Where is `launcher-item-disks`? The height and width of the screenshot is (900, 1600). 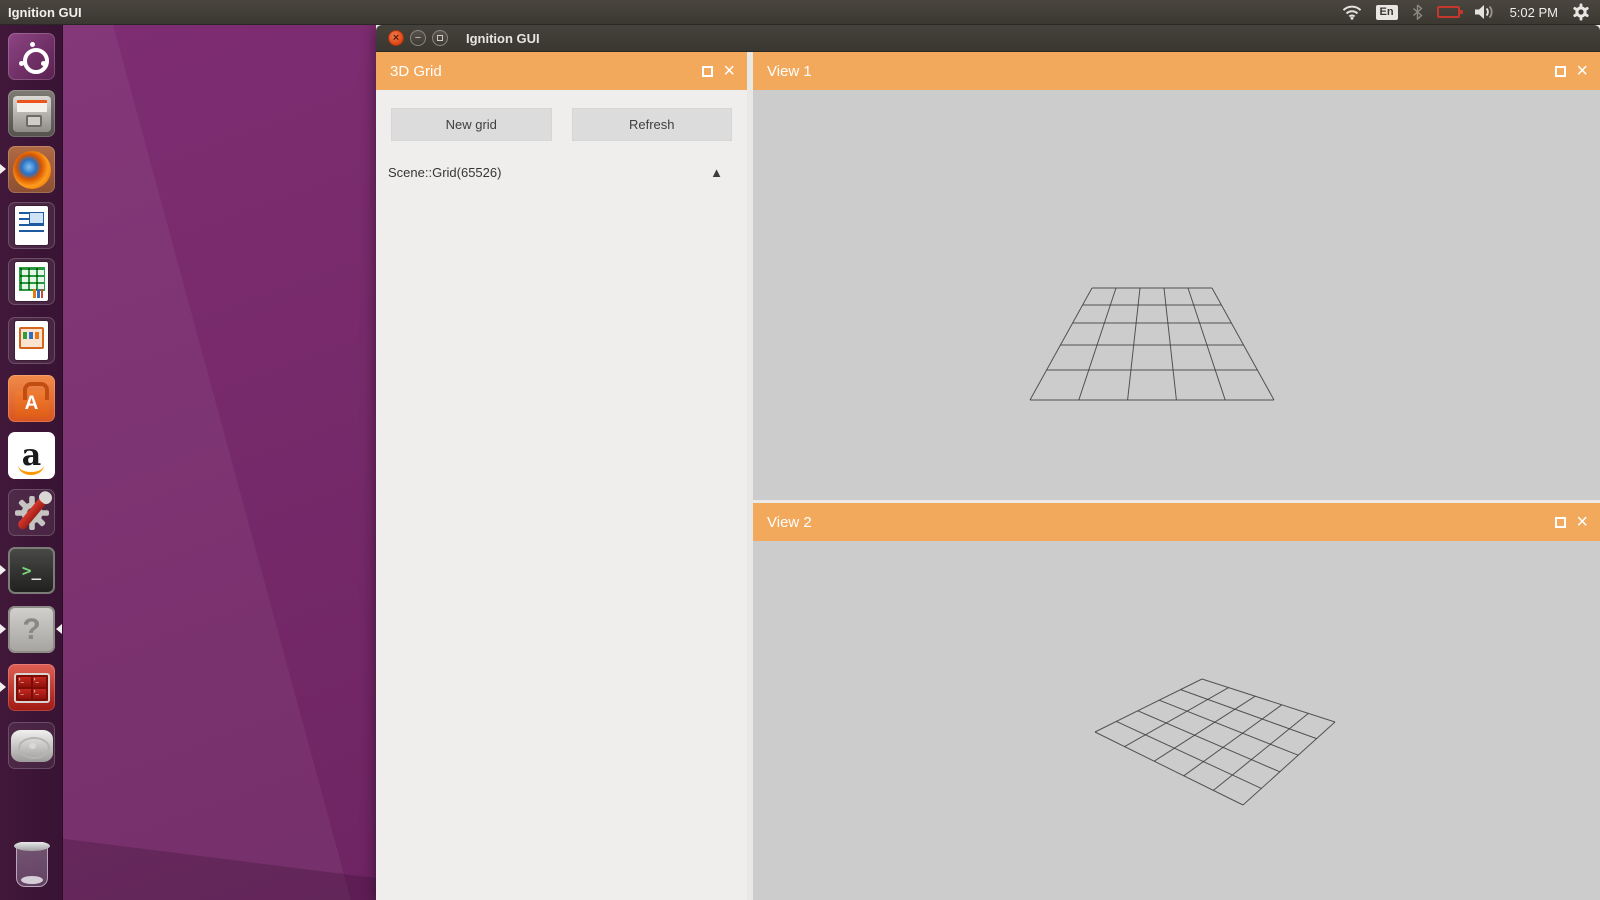 launcher-item-disks is located at coordinates (31, 745).